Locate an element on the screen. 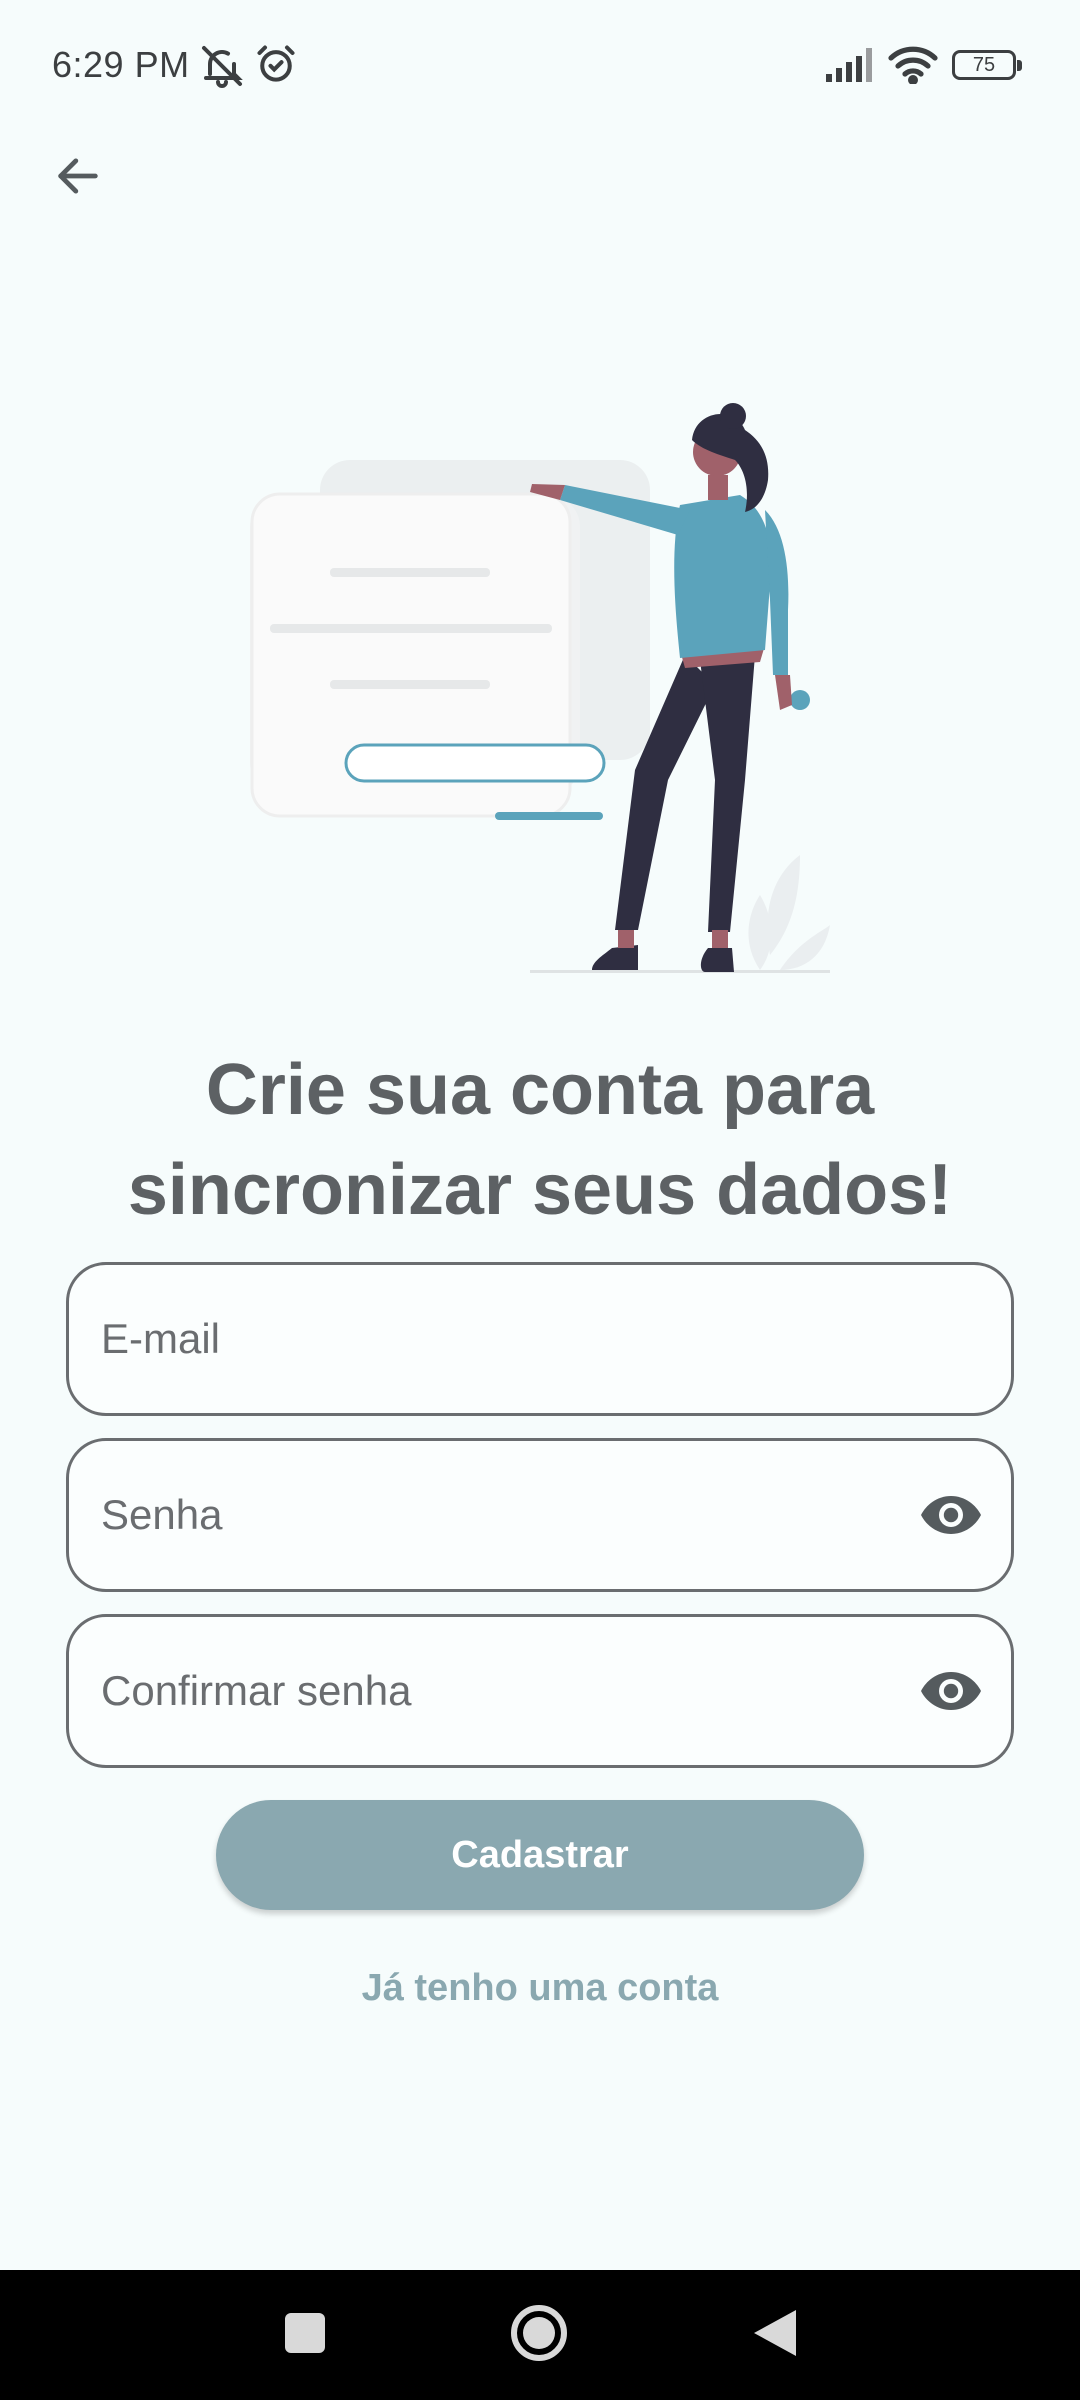 This screenshot has height=2400, width=1080. email-input is located at coordinates (501, 1339).